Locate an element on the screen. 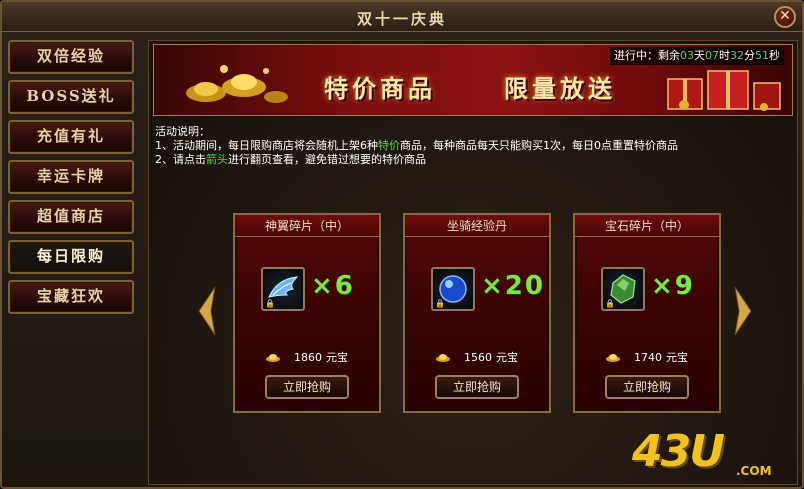 The height and width of the screenshot is (489, 804). countdown-timer: 进行中：剩余03天07时32分51秒 is located at coordinates (697, 56).